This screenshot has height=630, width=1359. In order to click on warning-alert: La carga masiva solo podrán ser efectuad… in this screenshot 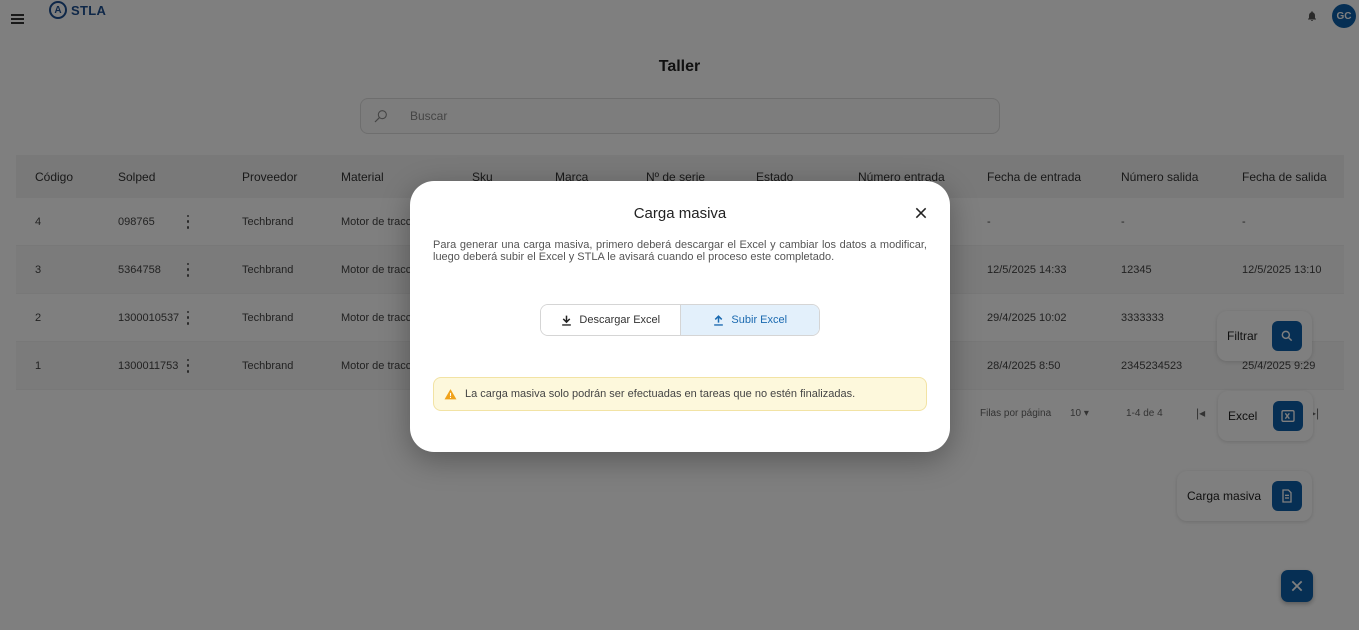, I will do `click(680, 394)`.